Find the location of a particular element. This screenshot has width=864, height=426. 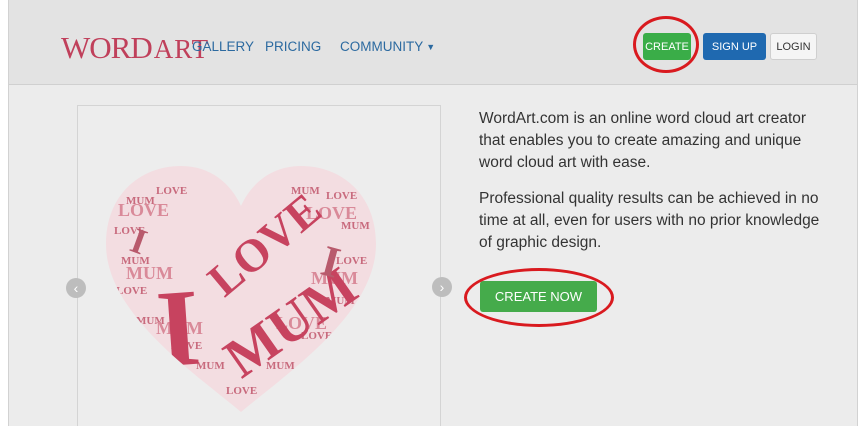

nav-gallery: GALLERY is located at coordinates (223, 46).